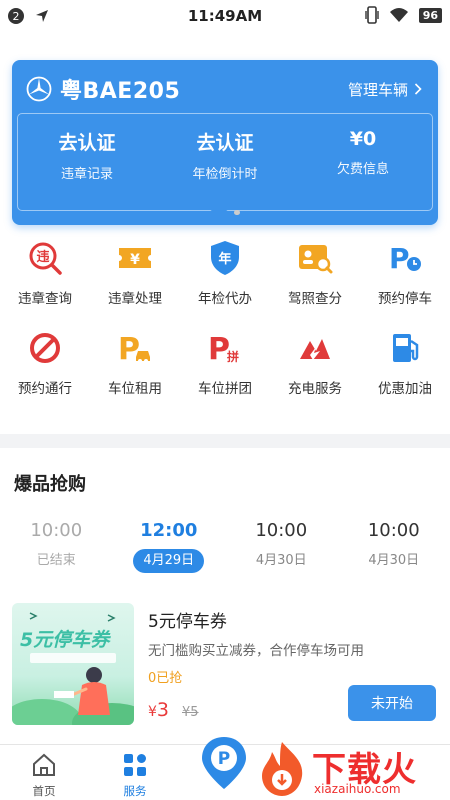 The height and width of the screenshot is (800, 450). I want to click on slot-status: 已结束, so click(56, 560).